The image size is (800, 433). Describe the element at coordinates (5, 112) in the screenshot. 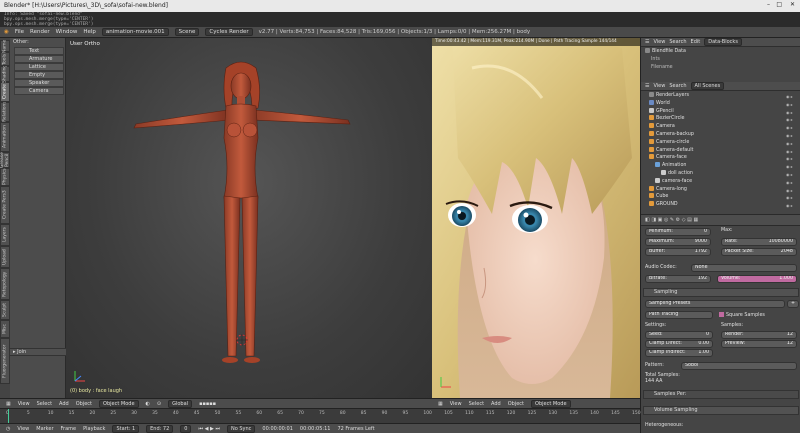

I see `tab-relations: Relations` at that location.